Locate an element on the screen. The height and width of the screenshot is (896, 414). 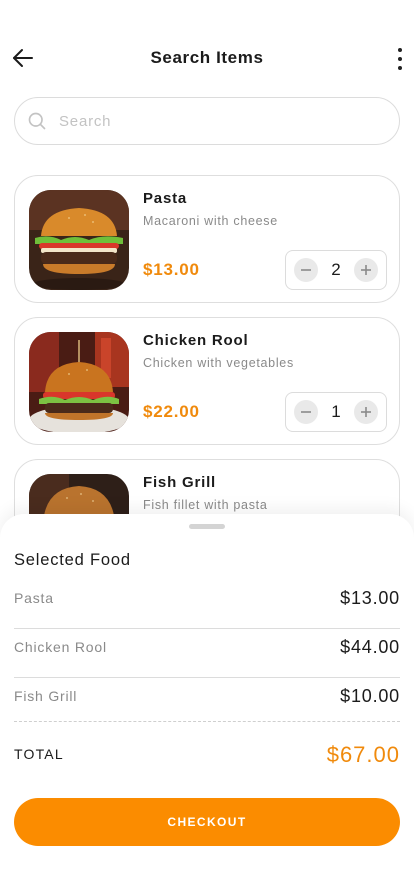
dashed-divider is located at coordinates (207, 721).